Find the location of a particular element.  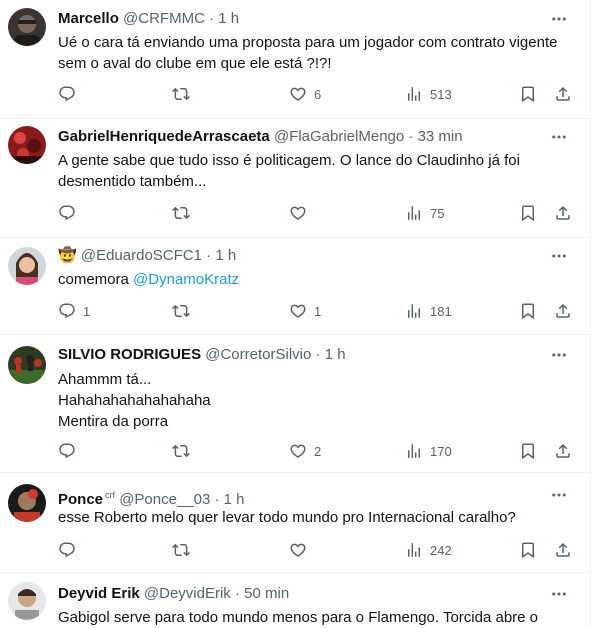

author-handle: @Ponce__03 is located at coordinates (164, 499).